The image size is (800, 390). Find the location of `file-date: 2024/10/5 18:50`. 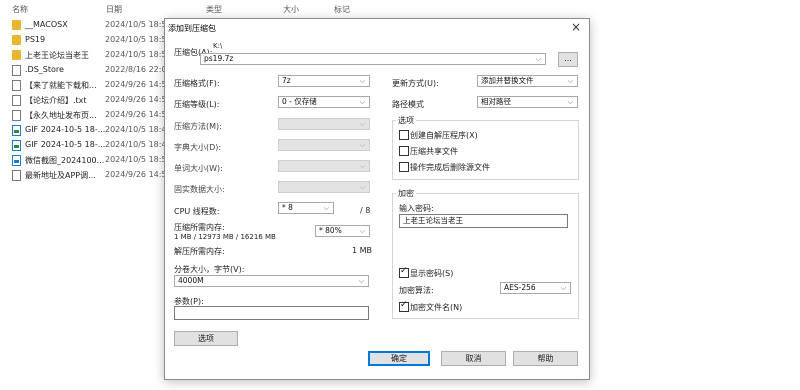

file-date: 2024/10/5 18:50 is located at coordinates (138, 159).